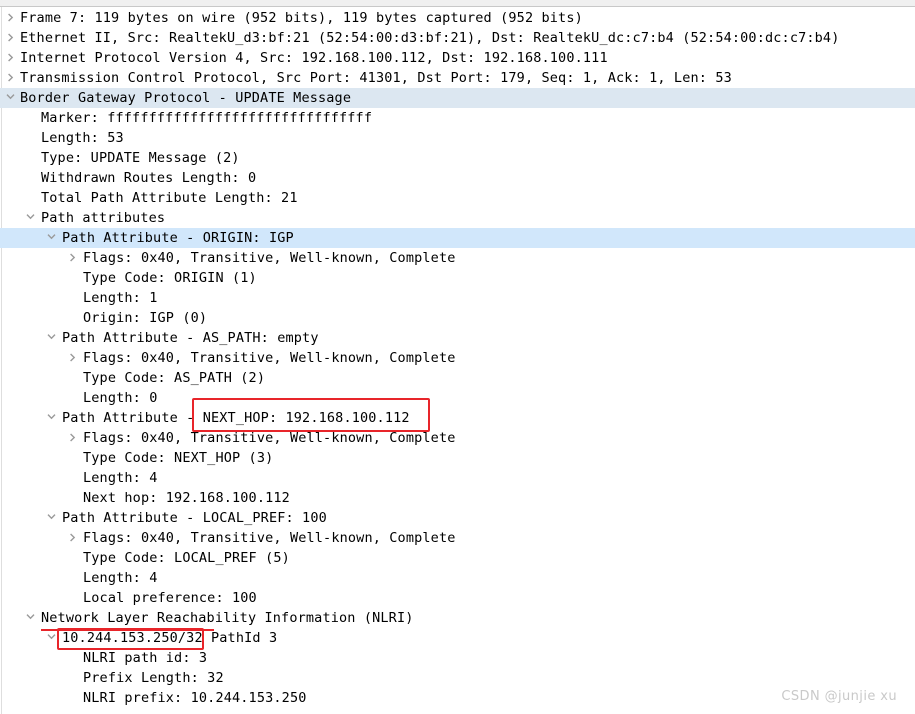  I want to click on tree-row-withdrawn-routes: Withdrawn Routes Length: 0, so click(457, 178).